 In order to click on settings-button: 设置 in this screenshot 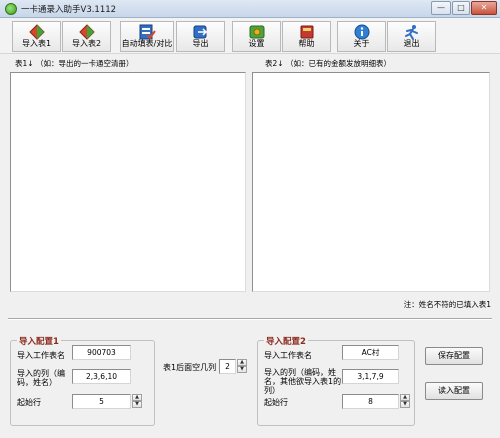, I will do `click(256, 36)`.